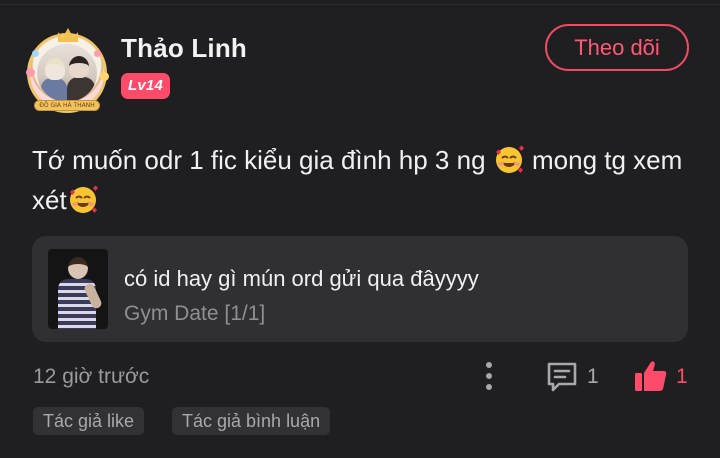 Image resolution: width=720 pixels, height=458 pixels. I want to click on avatar: ĐỖ GIA HÀ THANH, so click(67, 71).